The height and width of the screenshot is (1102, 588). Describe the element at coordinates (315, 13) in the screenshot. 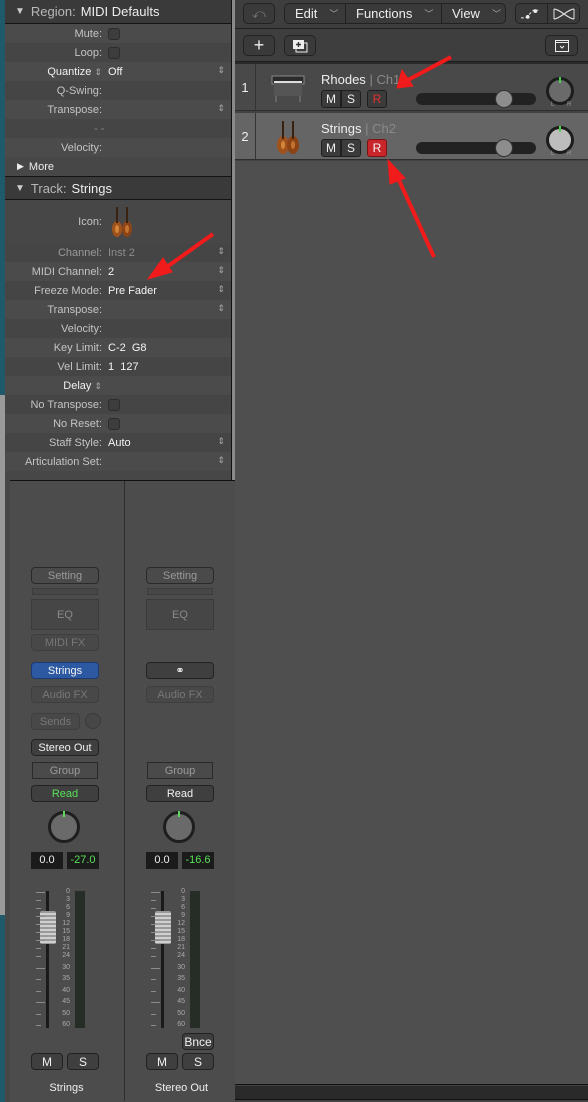

I see `edit-menu: Edit ﹀` at that location.